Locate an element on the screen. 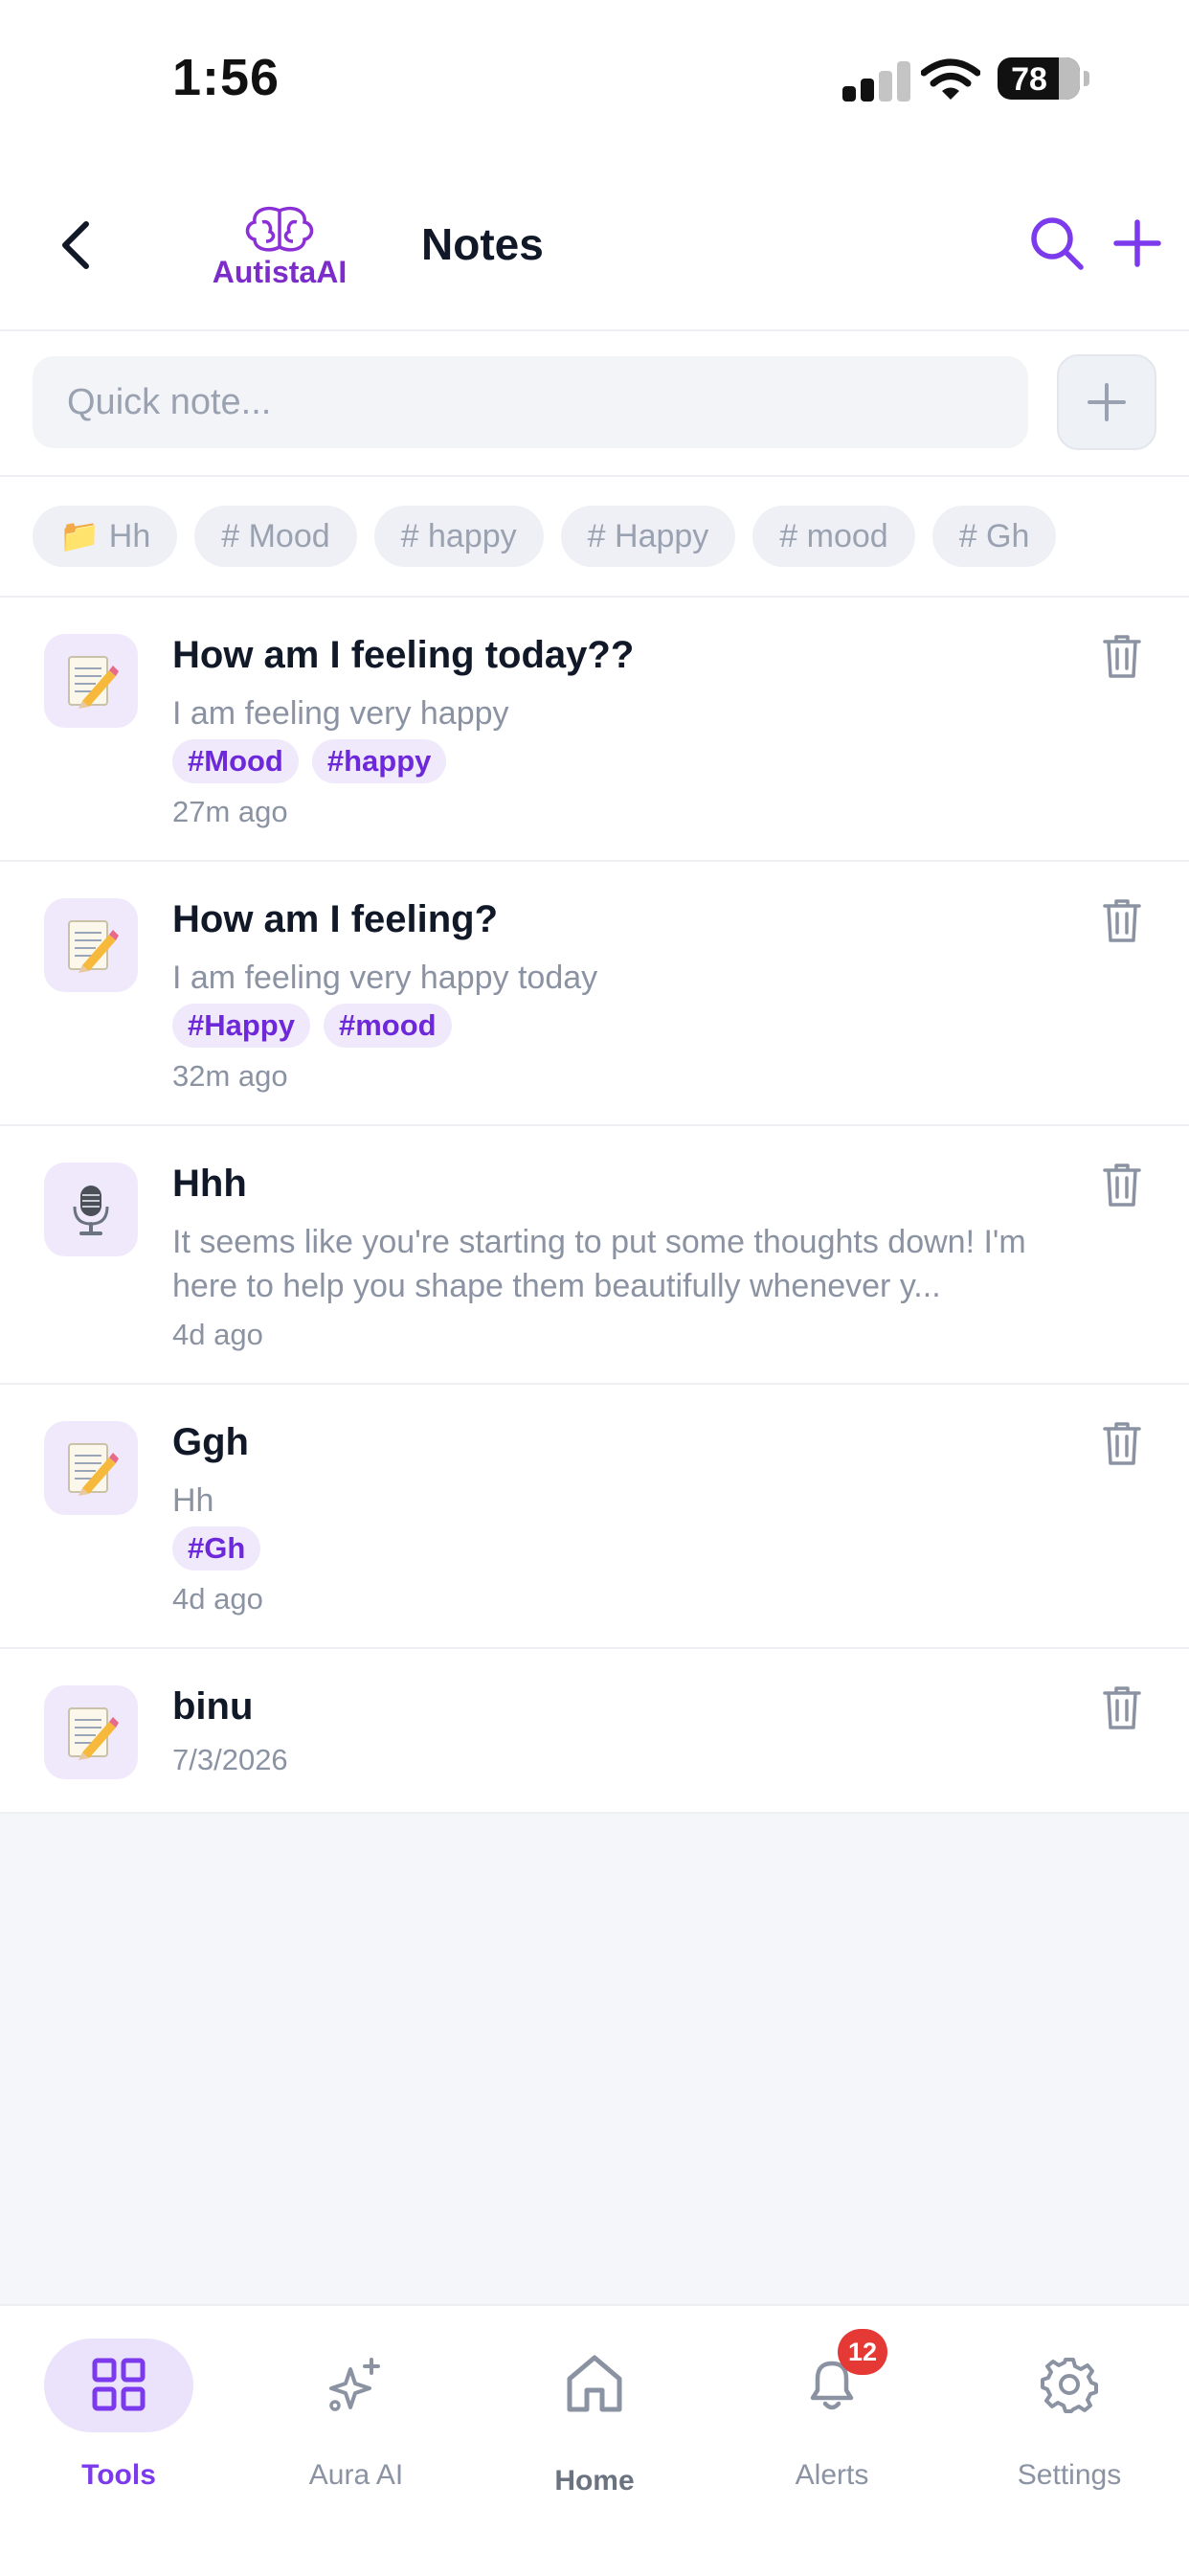  note-timestamp: 27m ago is located at coordinates (230, 811).